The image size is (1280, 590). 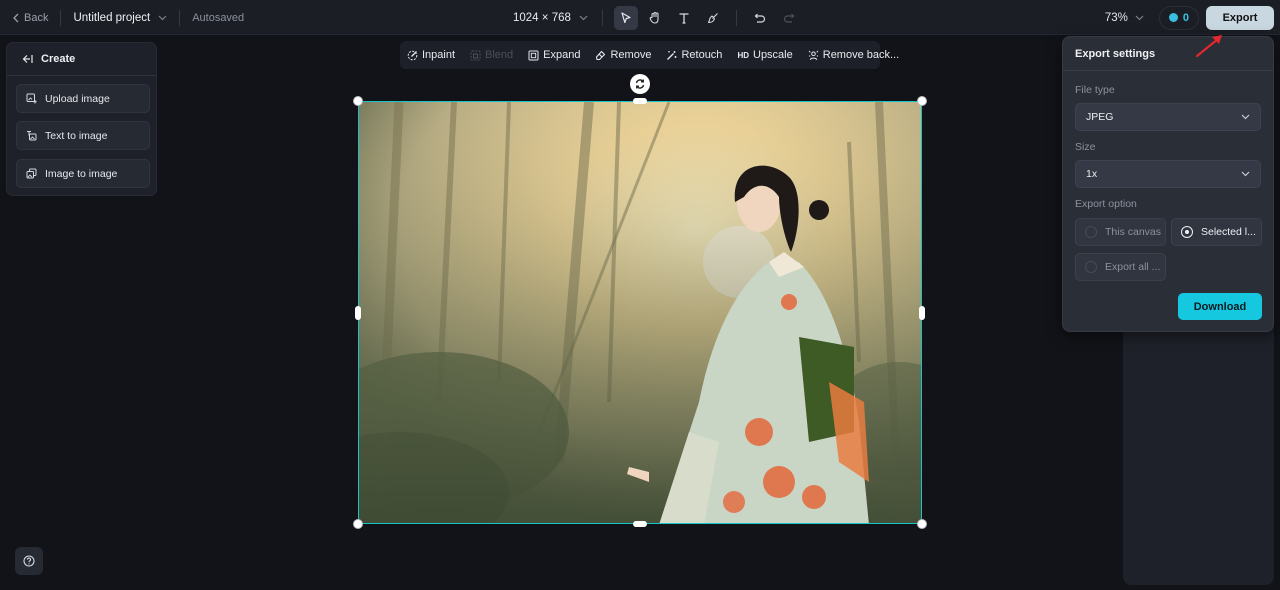 What do you see at coordinates (112, 17) in the screenshot?
I see `project-title: Untitled project` at bounding box center [112, 17].